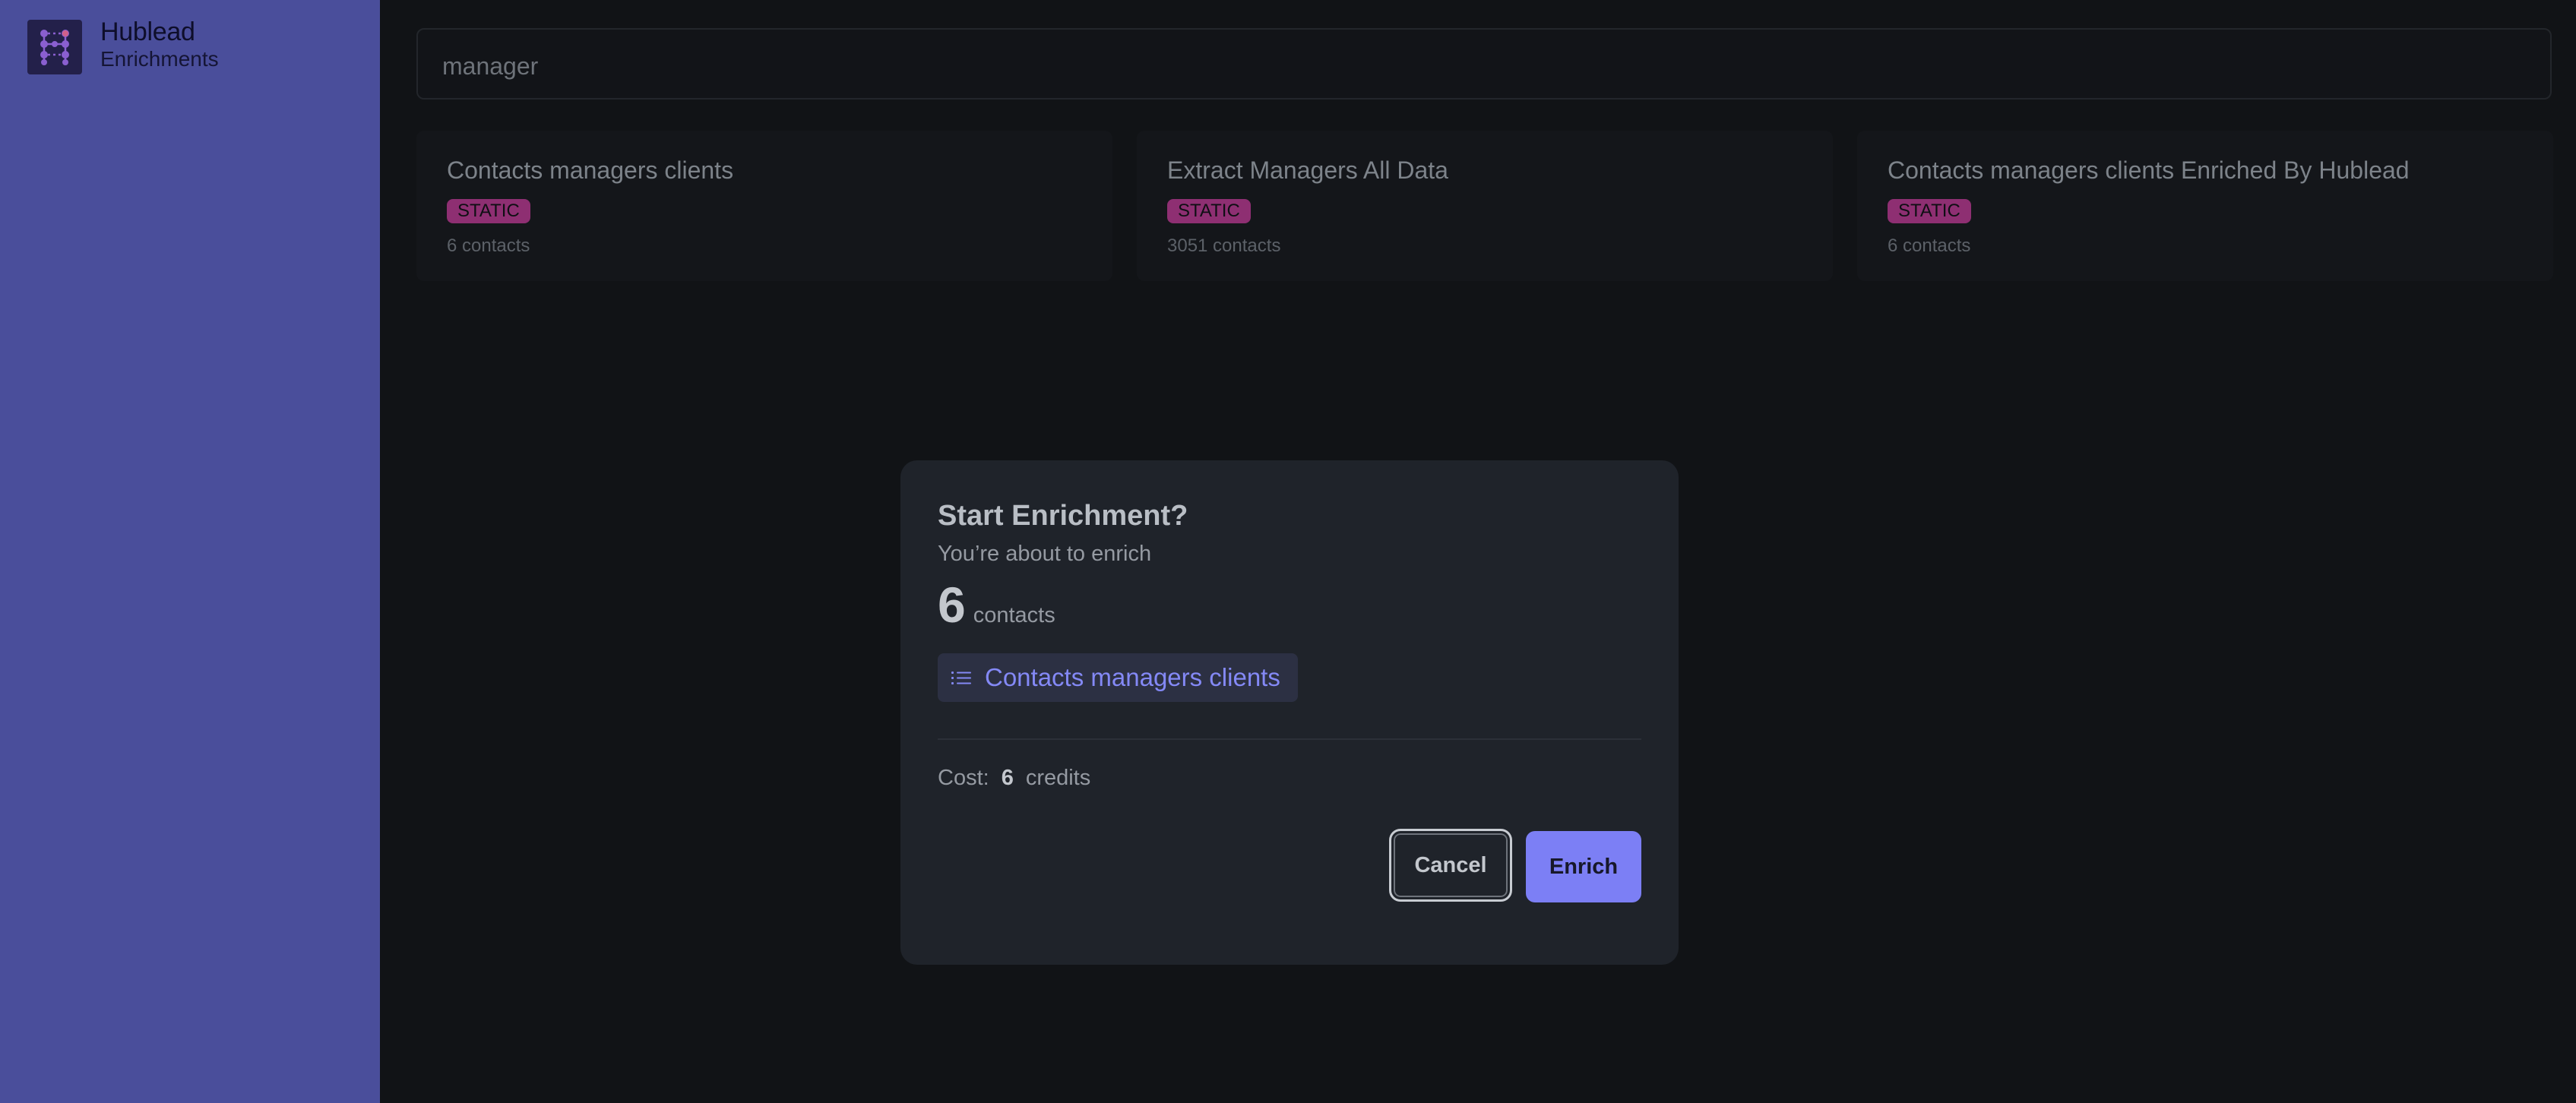  Describe the element at coordinates (1583, 866) in the screenshot. I see `enrich-button: Enrich` at that location.